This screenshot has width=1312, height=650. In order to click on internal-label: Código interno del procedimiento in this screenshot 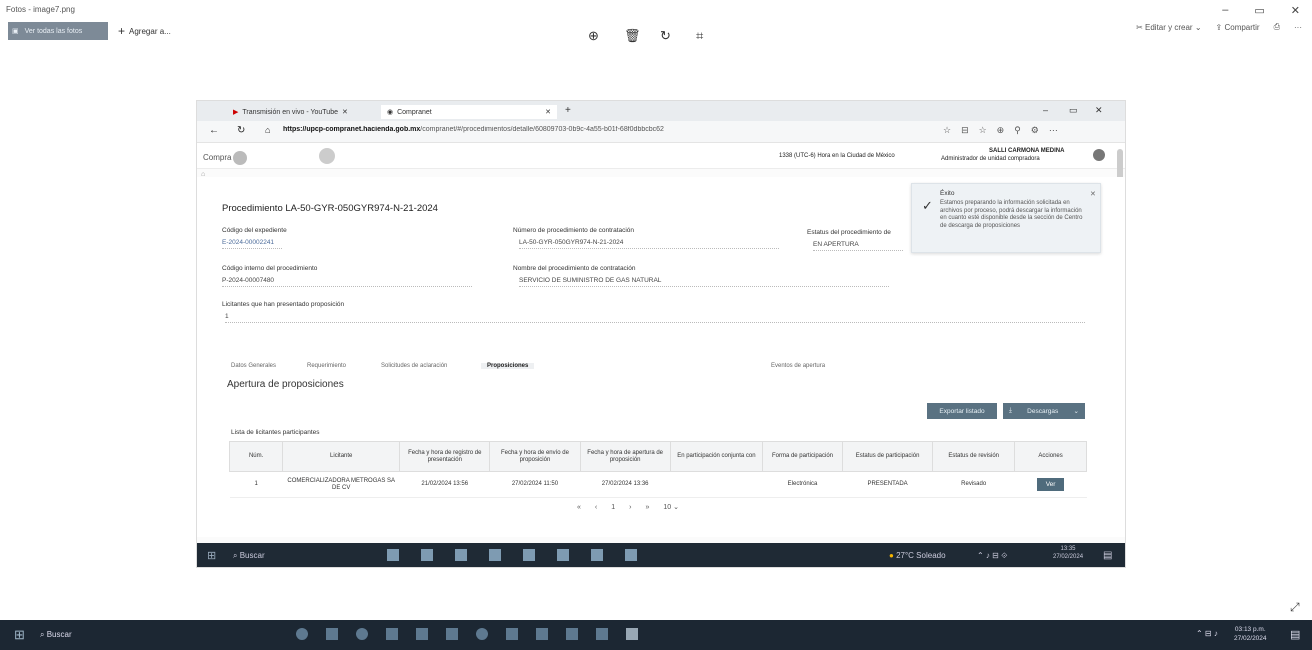, I will do `click(270, 268)`.